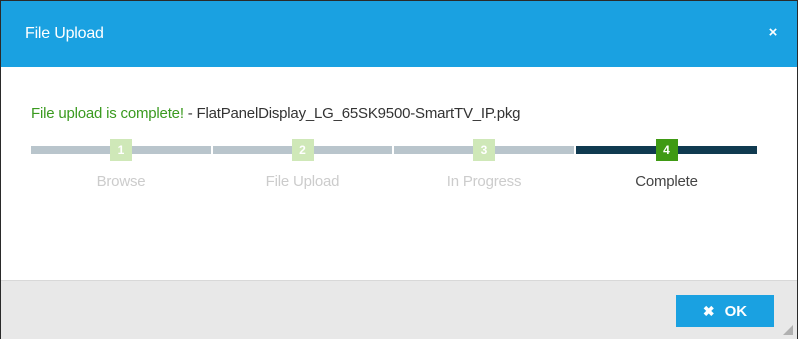  What do you see at coordinates (736, 311) in the screenshot?
I see `ok-button-label: OK` at bounding box center [736, 311].